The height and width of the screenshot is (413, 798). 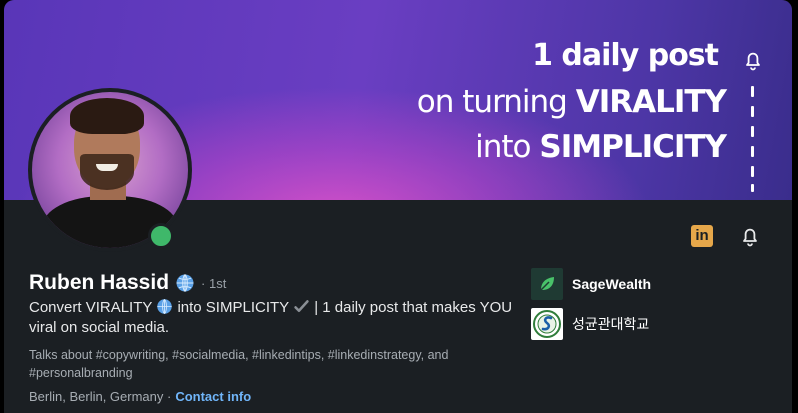 What do you see at coordinates (301, 306) in the screenshot?
I see `checkmark-icon` at bounding box center [301, 306].